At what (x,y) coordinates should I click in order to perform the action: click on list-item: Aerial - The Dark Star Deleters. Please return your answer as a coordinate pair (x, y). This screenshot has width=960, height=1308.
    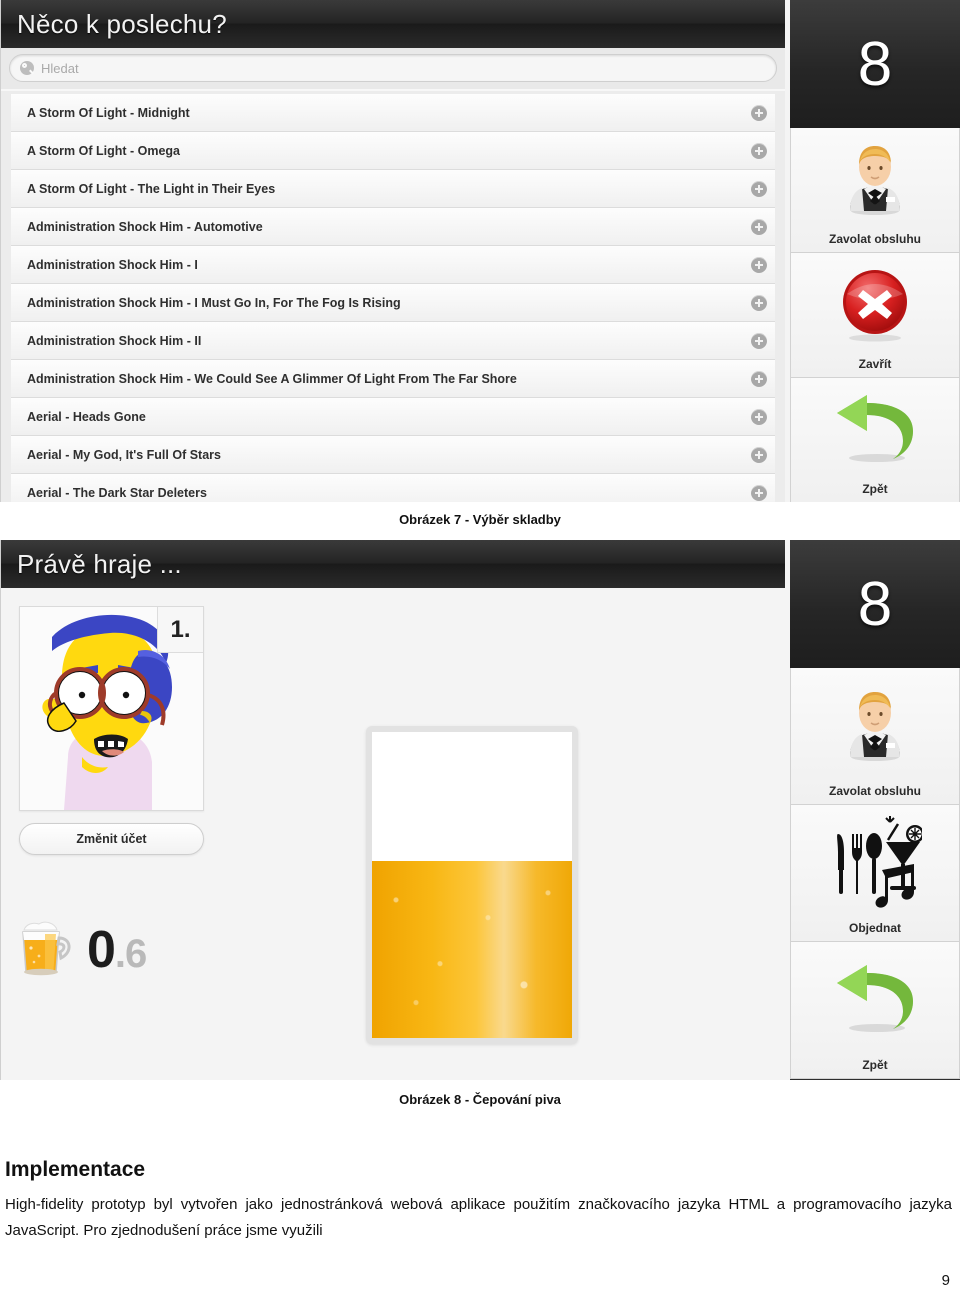
    Looking at the image, I should click on (393, 488).